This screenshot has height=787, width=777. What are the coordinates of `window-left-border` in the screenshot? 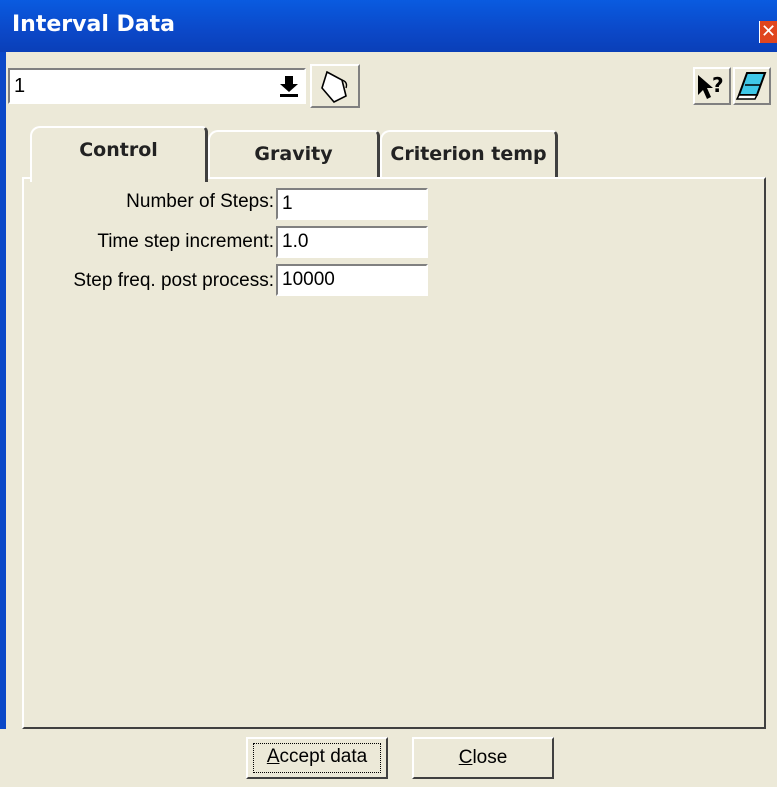 It's located at (3, 419).